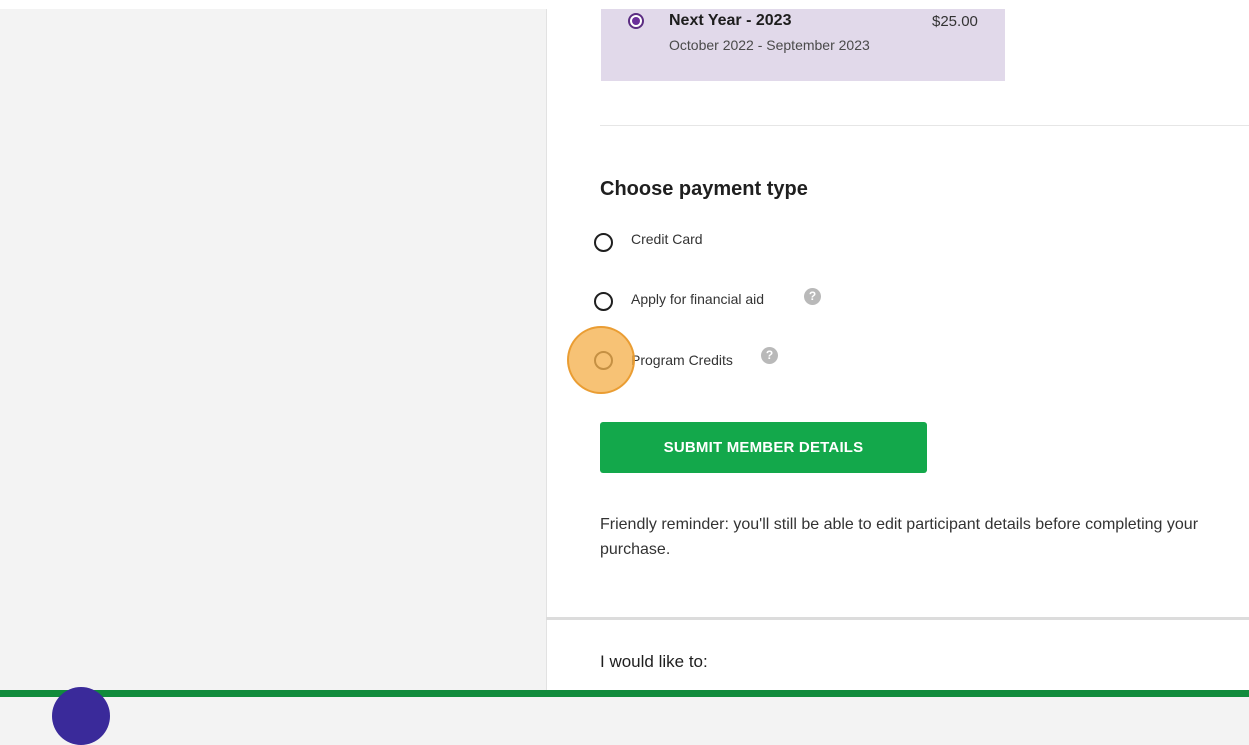  Describe the element at coordinates (730, 20) in the screenshot. I see `membership-option-title: Next Year - 2023` at that location.